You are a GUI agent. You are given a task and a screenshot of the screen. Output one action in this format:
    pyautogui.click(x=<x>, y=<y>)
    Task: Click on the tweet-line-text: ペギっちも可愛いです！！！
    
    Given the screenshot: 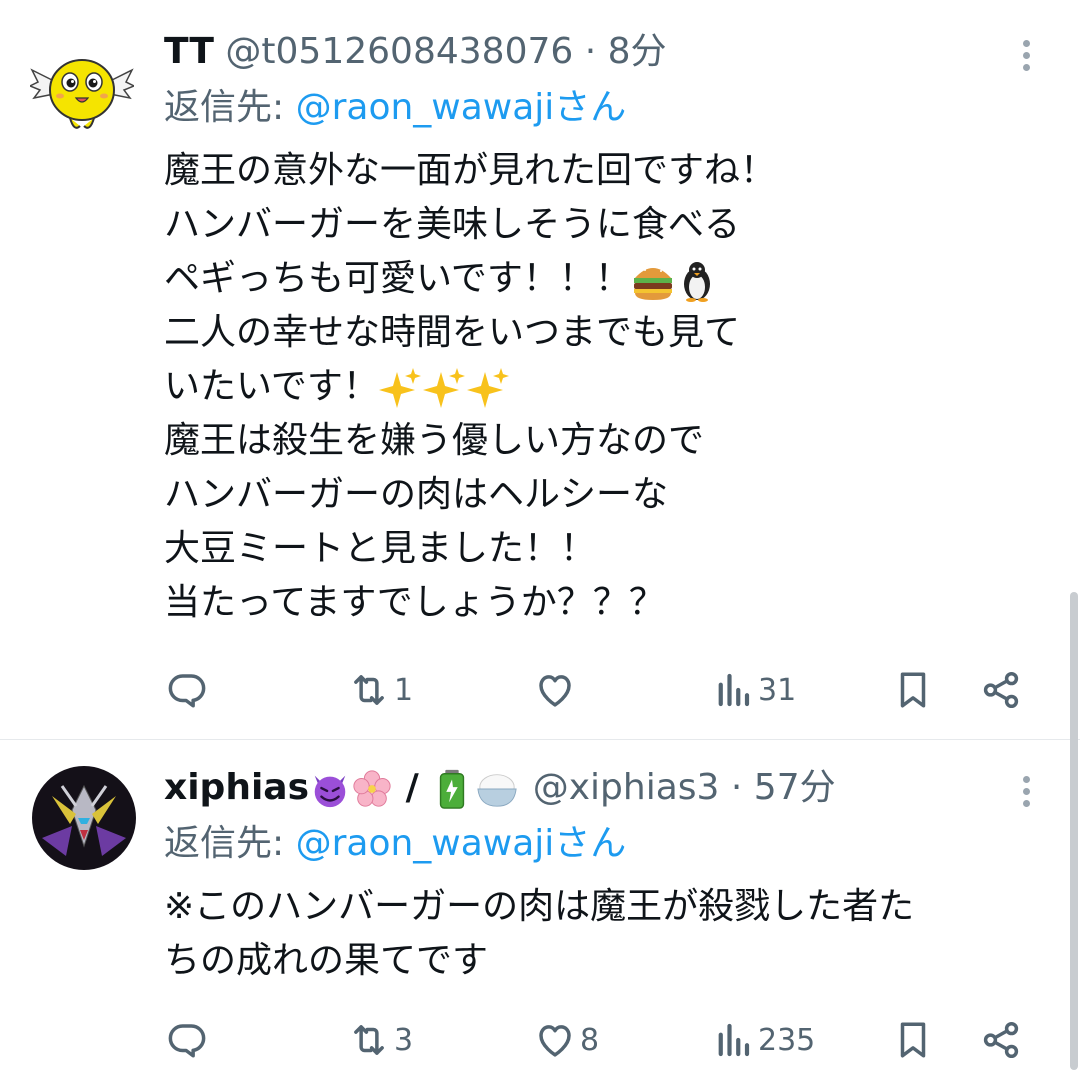 What is the action you would take?
    pyautogui.click(x=397, y=278)
    